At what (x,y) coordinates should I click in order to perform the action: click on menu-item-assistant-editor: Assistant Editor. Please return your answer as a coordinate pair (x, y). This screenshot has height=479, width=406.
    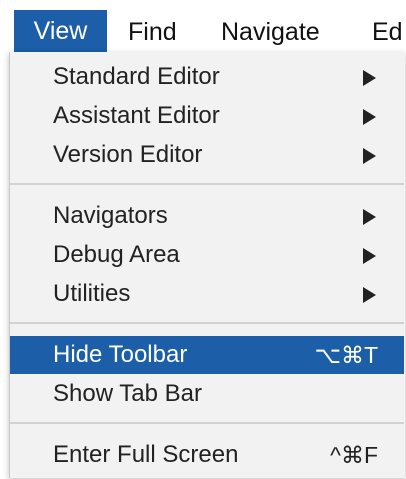
    Looking at the image, I should click on (207, 116).